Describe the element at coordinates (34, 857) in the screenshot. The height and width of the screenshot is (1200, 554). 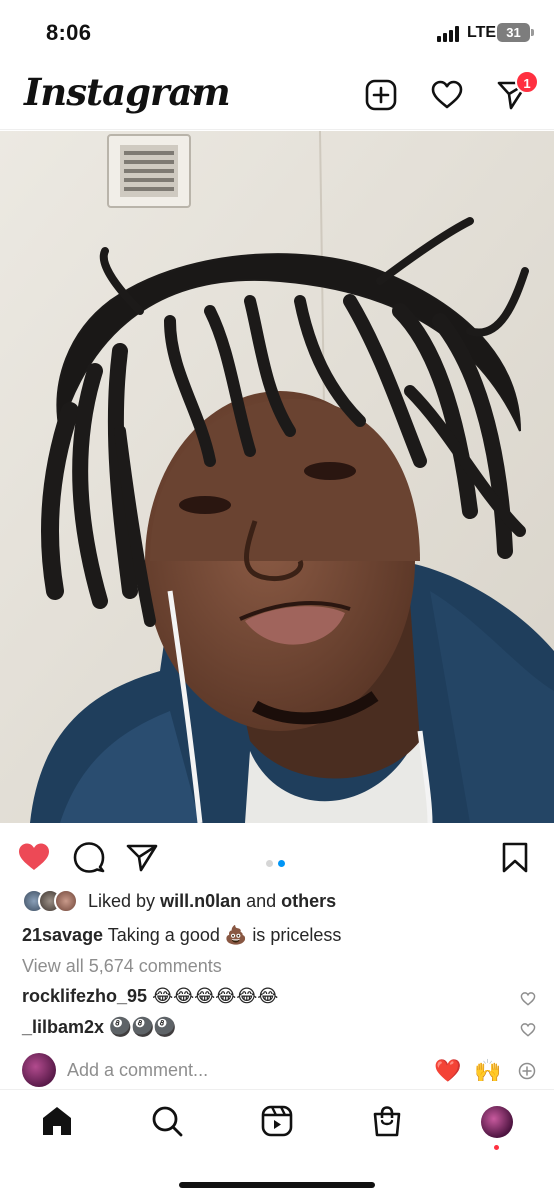
I see `like-heart-filled-icon` at that location.